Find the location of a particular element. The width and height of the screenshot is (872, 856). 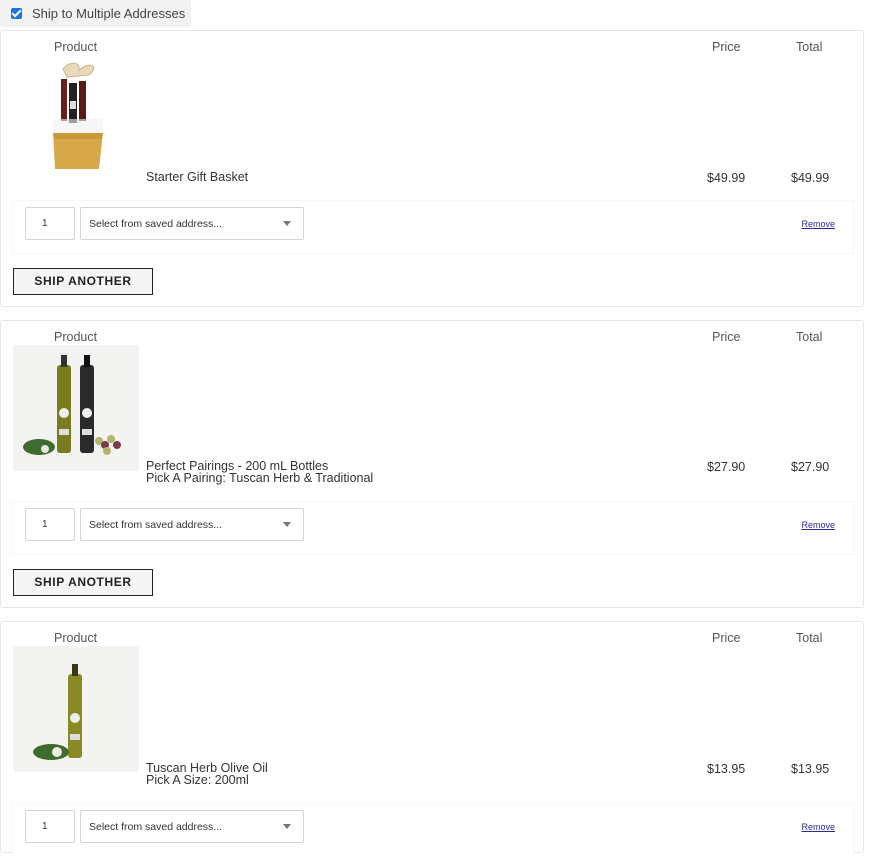

ship-multiple-label: Ship to Multiple Addresses is located at coordinates (109, 13).